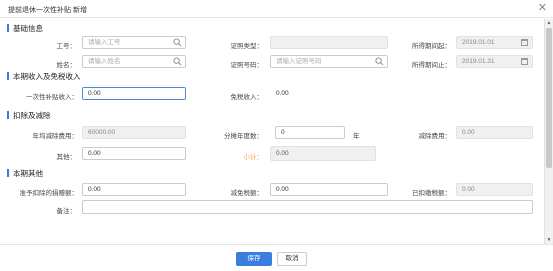  What do you see at coordinates (66, 46) in the screenshot?
I see `employee-id-label: 工号：` at bounding box center [66, 46].